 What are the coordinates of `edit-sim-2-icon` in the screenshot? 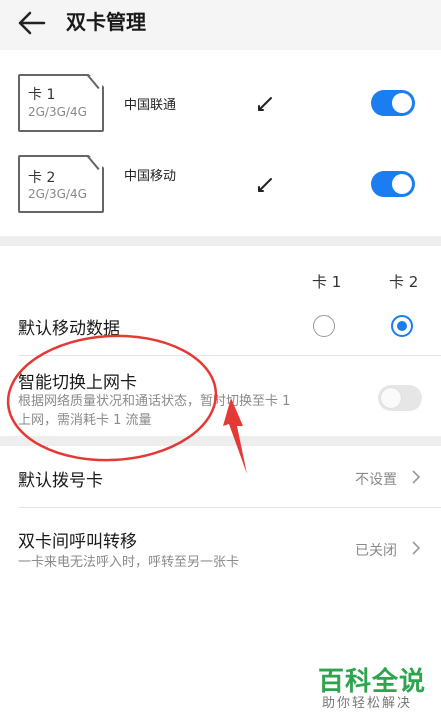 It's located at (266, 184).